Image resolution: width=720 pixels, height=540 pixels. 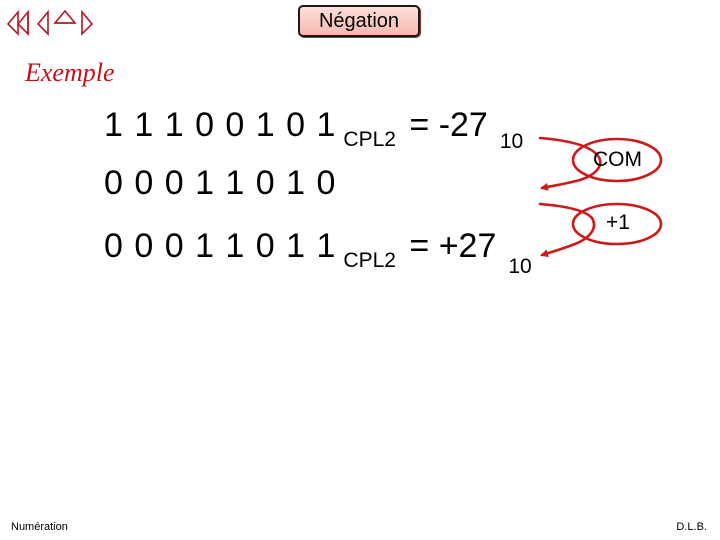 What do you see at coordinates (70, 72) in the screenshot?
I see `example-heading: Exemple` at bounding box center [70, 72].